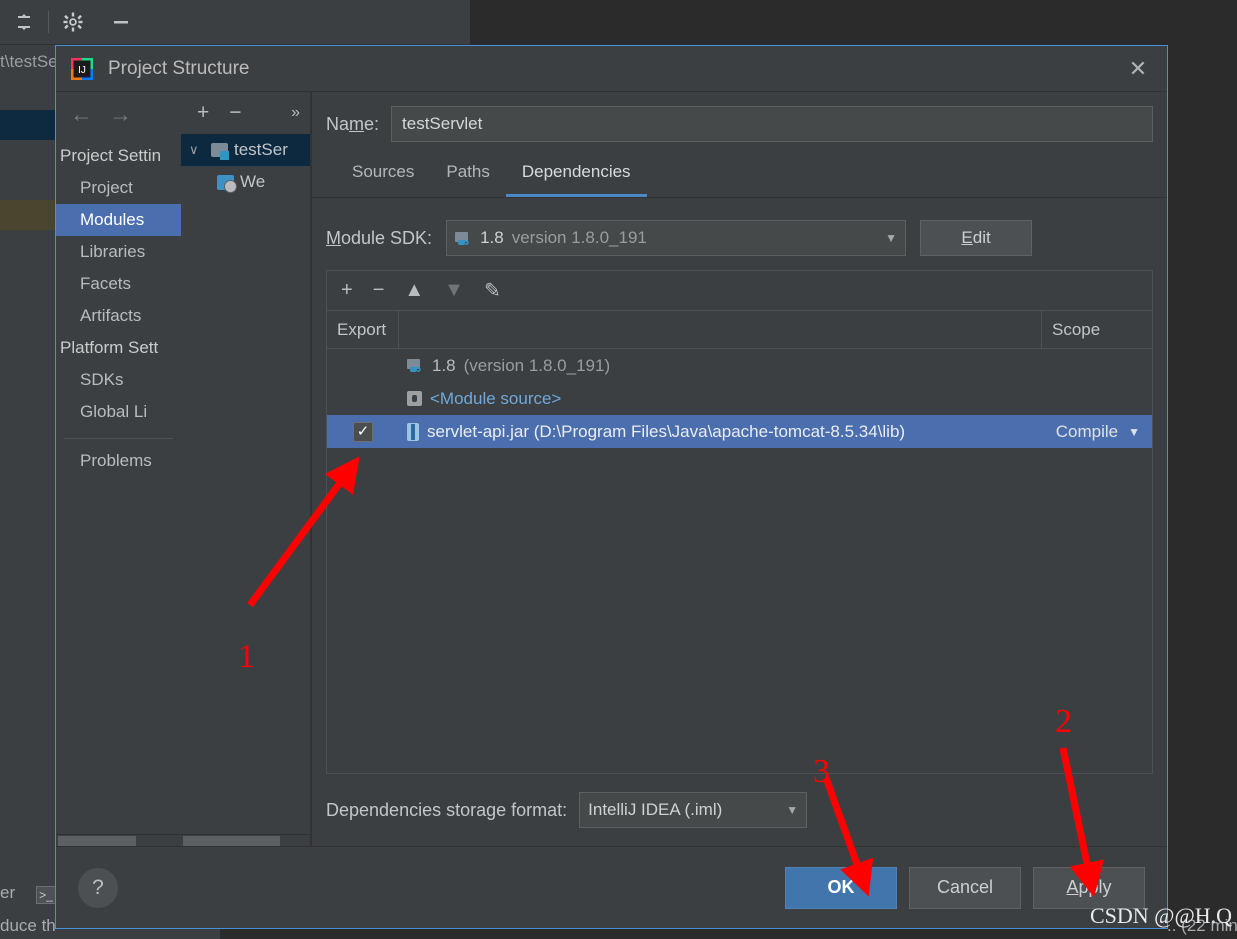 This screenshot has height=939, width=1237. What do you see at coordinates (118, 316) in the screenshot?
I see `sidebar-item-artifacts: Artifacts` at bounding box center [118, 316].